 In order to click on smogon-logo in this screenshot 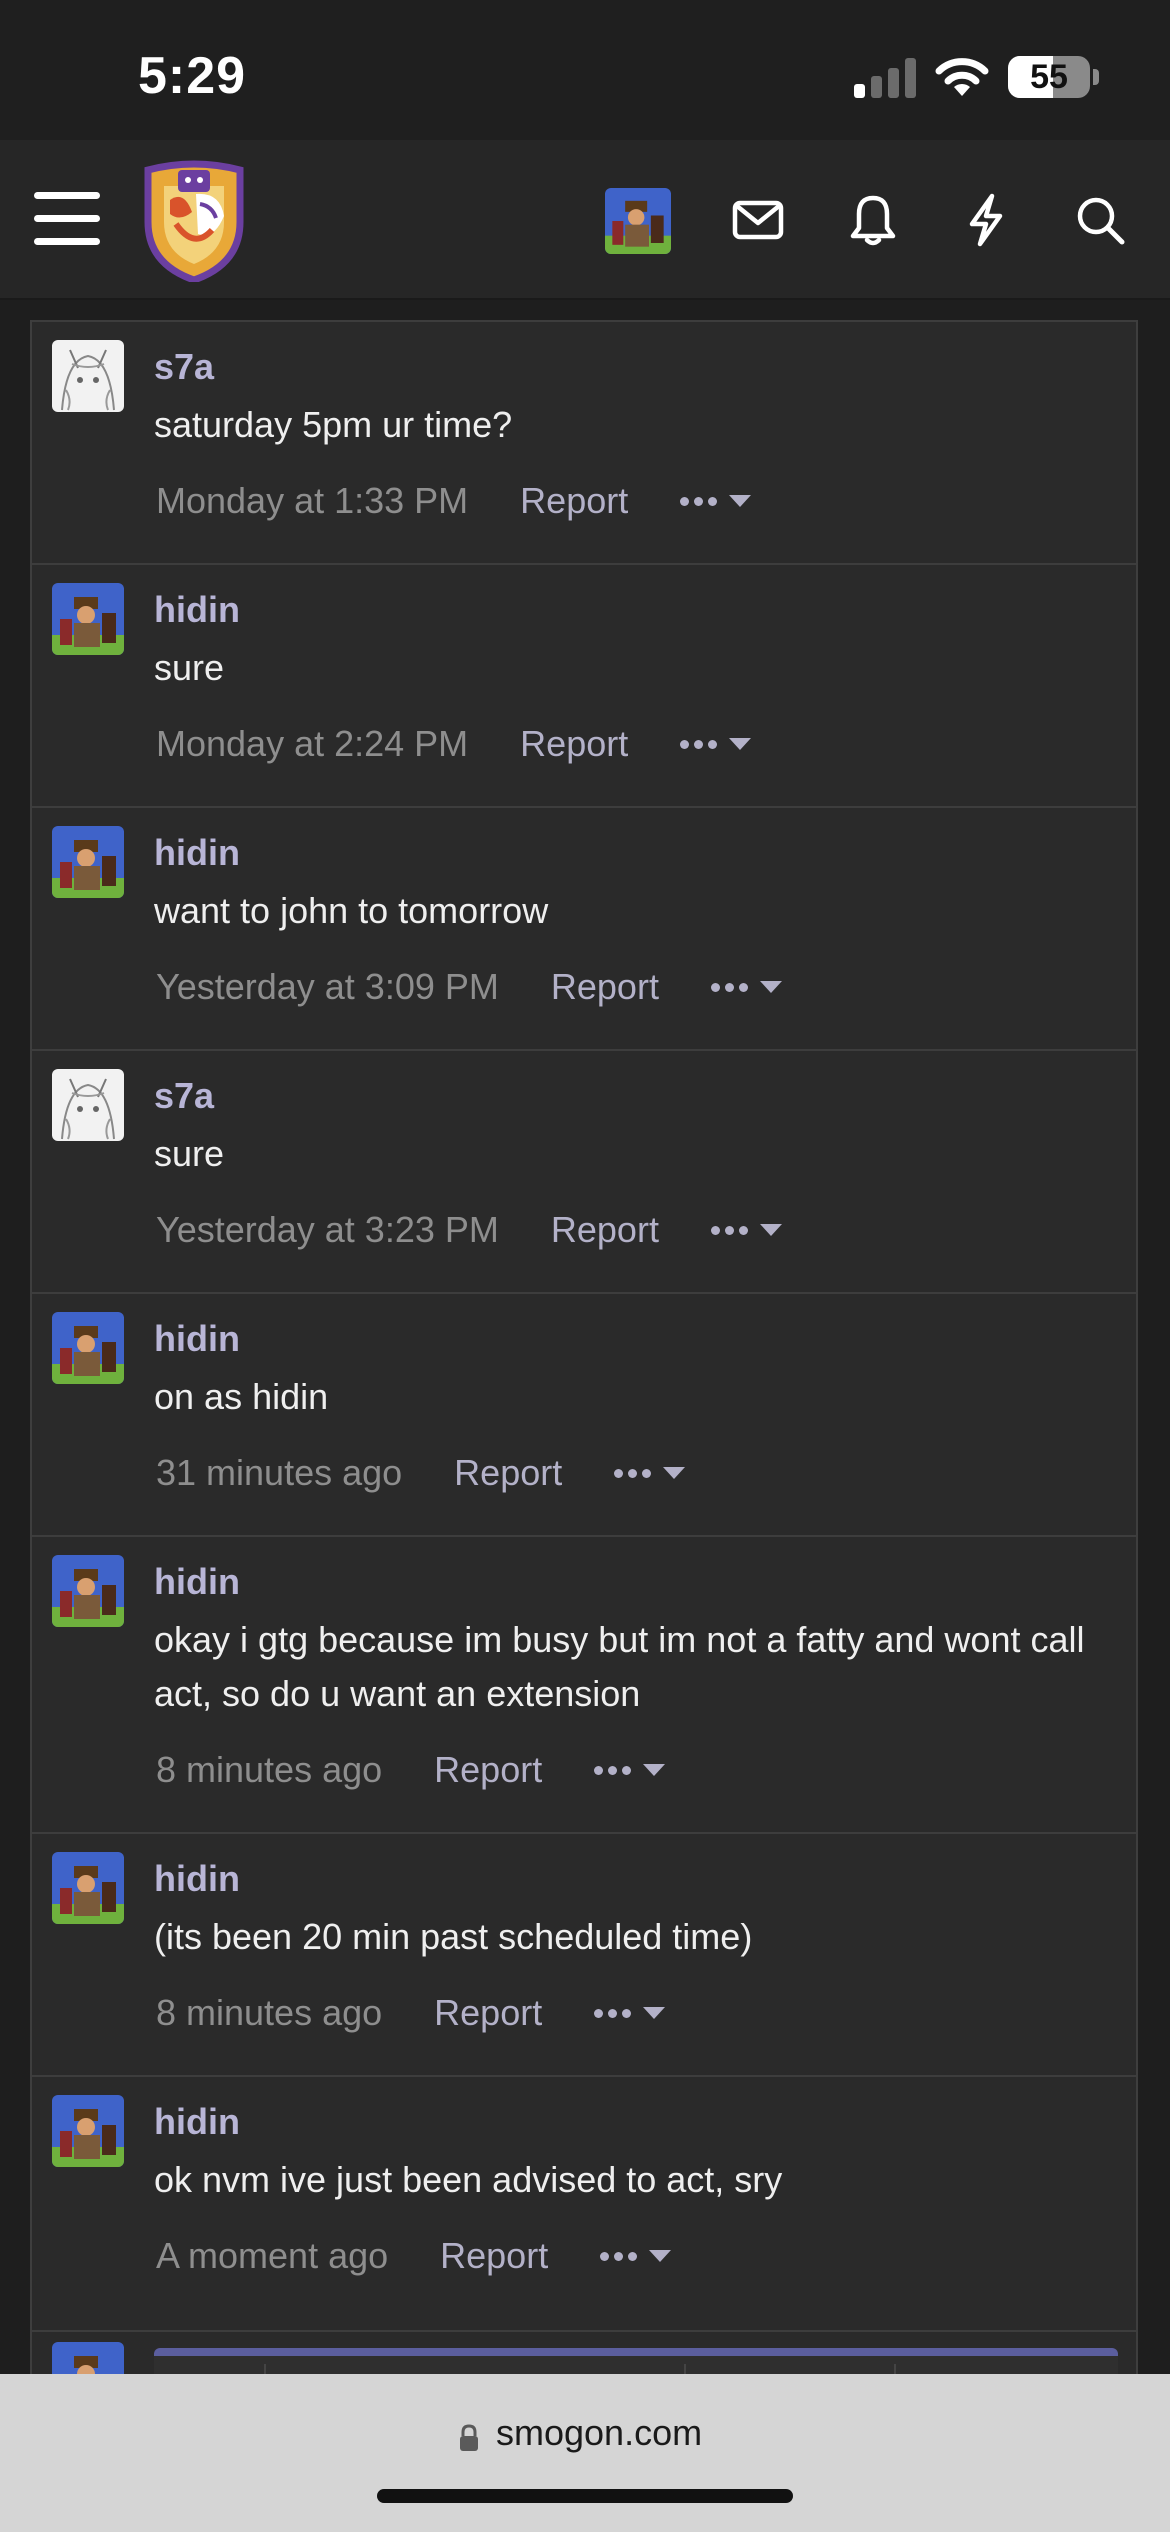, I will do `click(194, 221)`.